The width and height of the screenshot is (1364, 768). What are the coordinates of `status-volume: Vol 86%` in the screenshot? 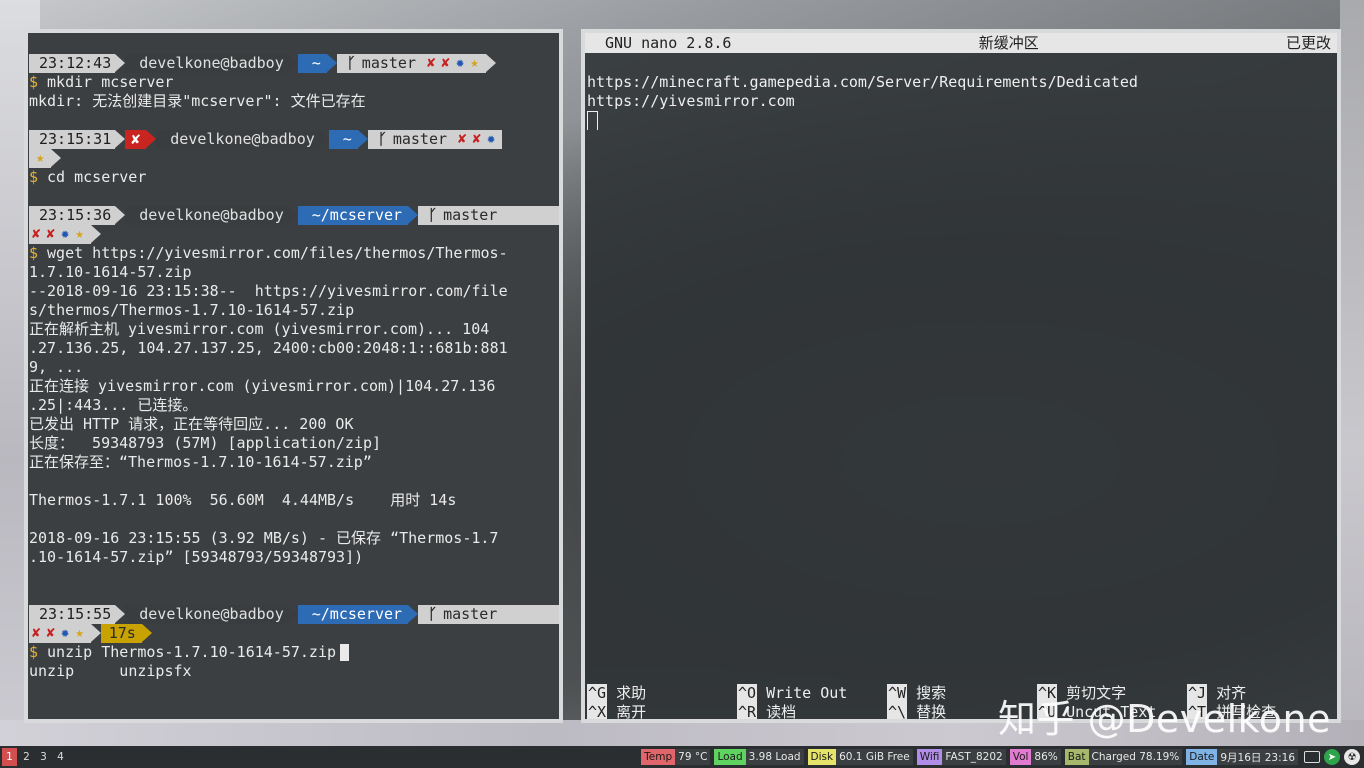 It's located at (1035, 757).